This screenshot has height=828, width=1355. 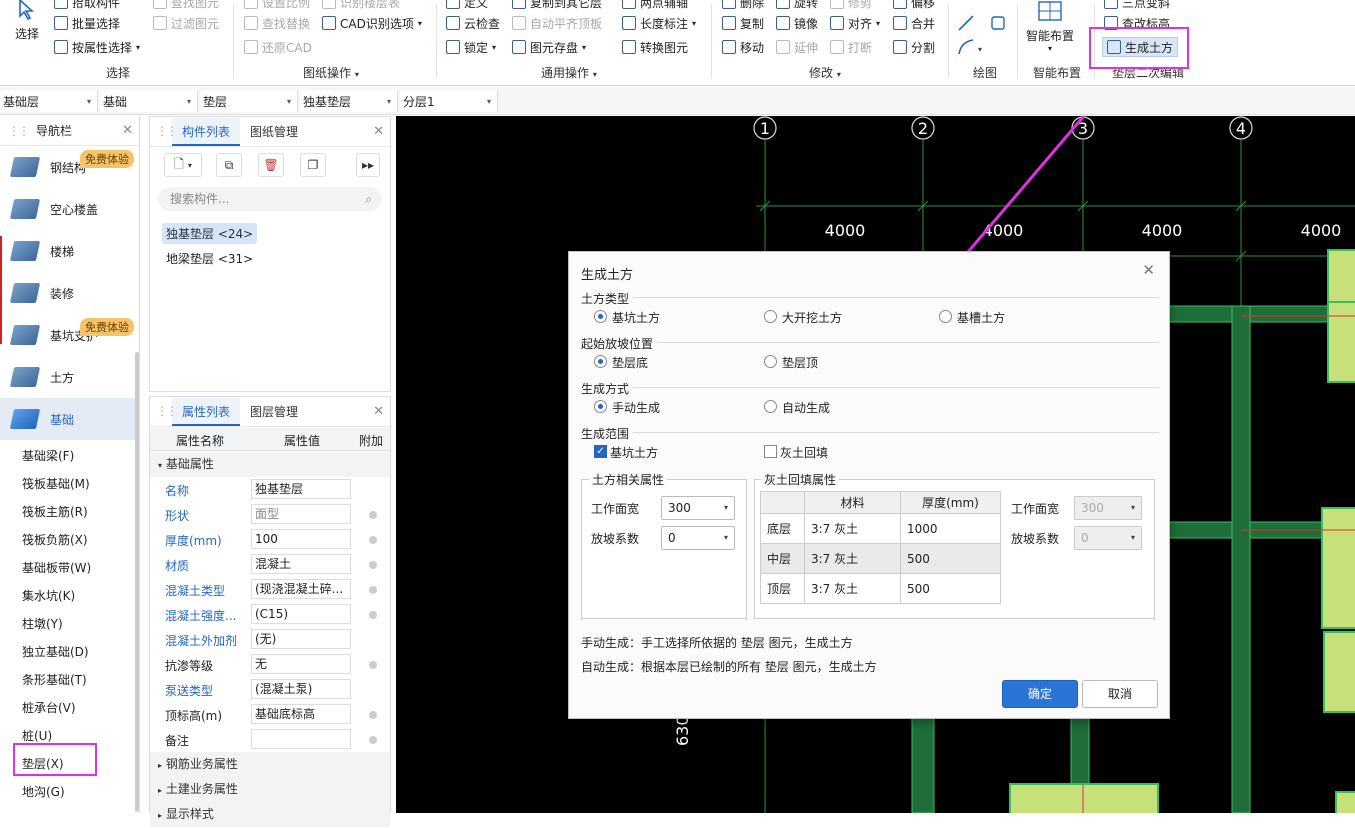 What do you see at coordinates (183, 165) in the screenshot?
I see `new-component-button: 🗋 ▾` at bounding box center [183, 165].